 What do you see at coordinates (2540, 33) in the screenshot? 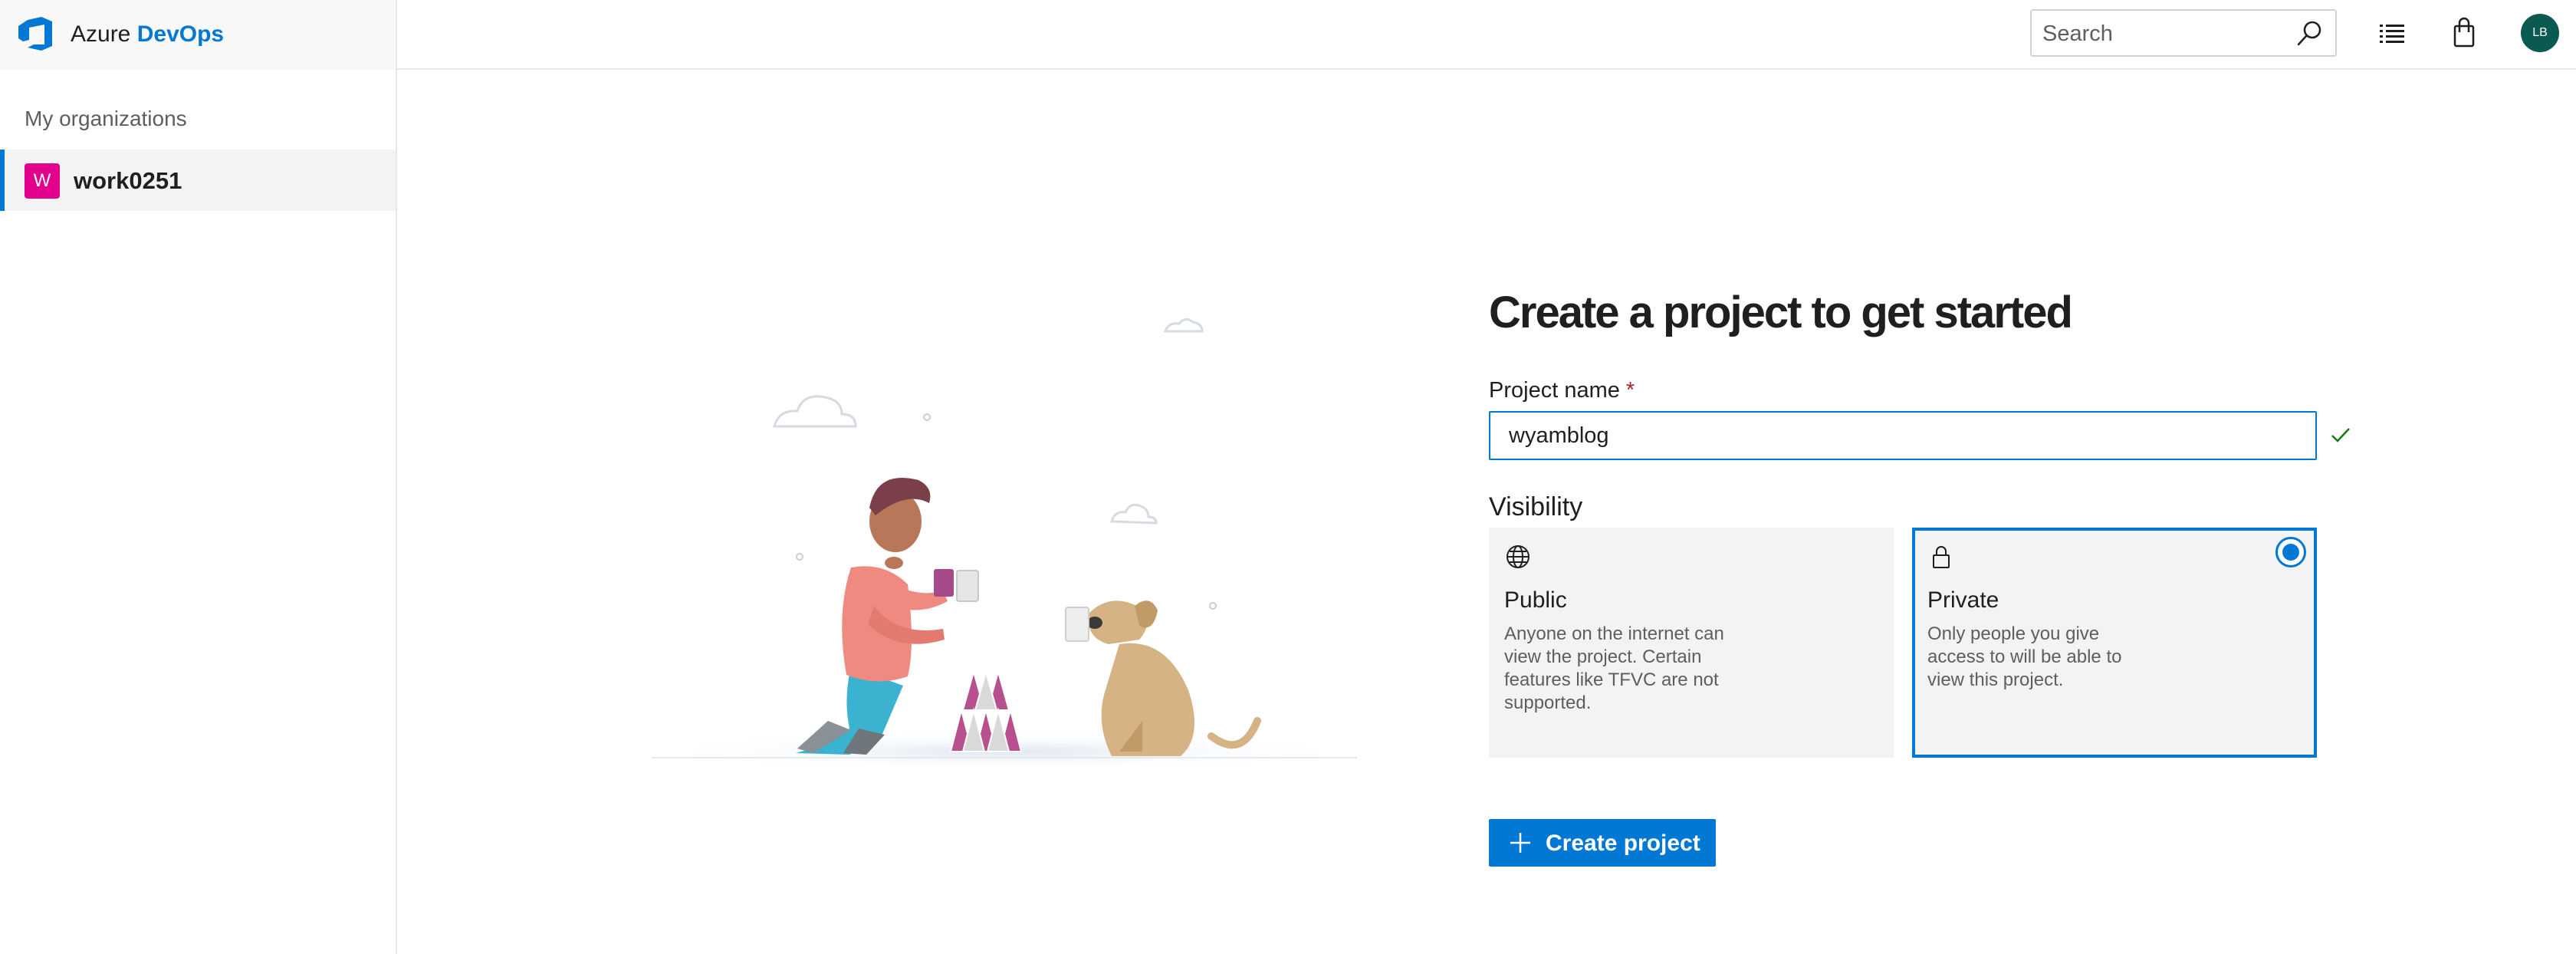
I see `user-avatar: LB` at bounding box center [2540, 33].